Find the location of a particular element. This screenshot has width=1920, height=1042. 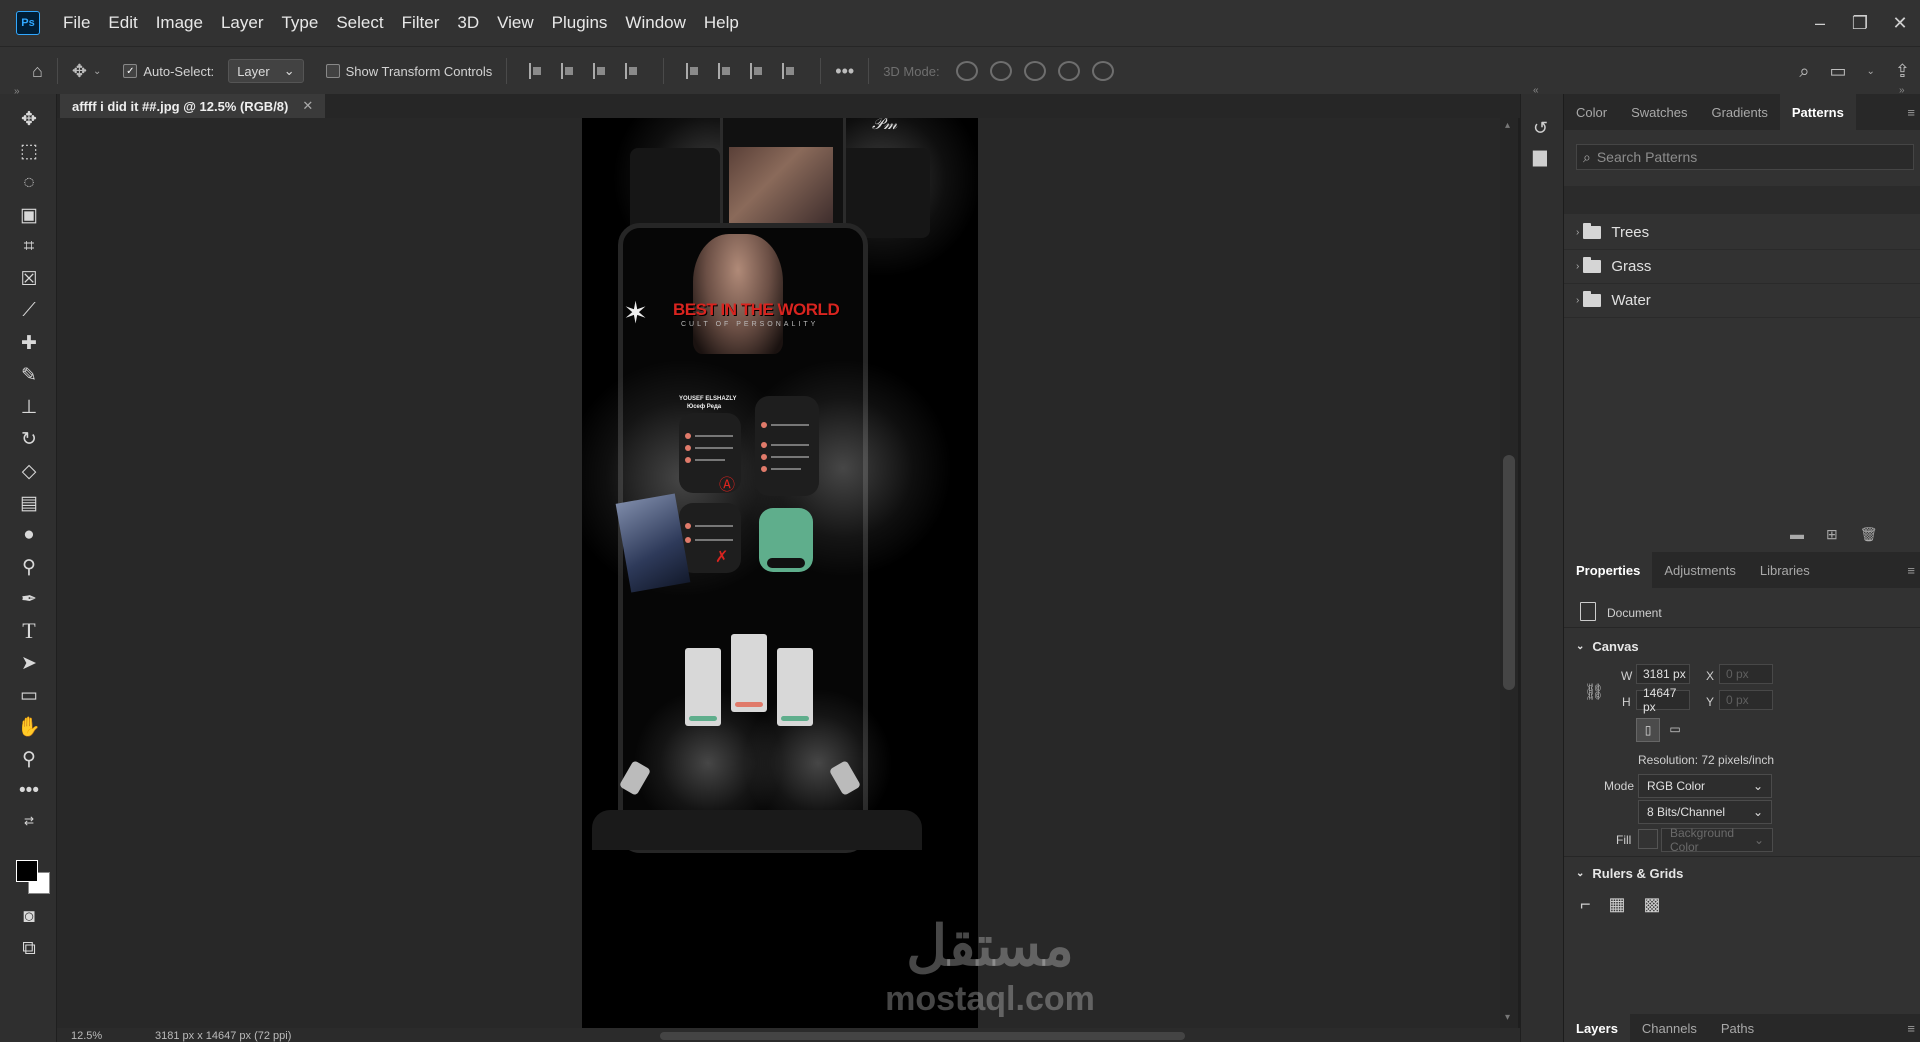

brush-tool-icon: ✎ is located at coordinates (29, 375).